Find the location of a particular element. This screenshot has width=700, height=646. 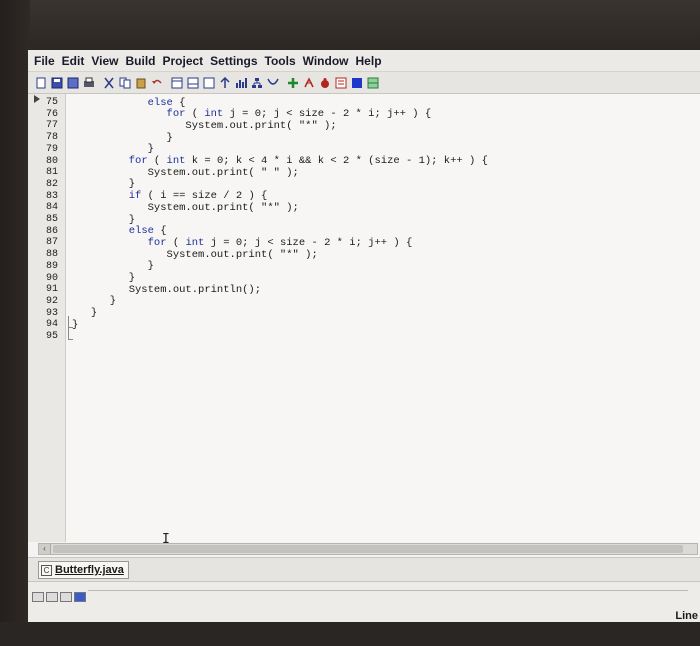

line-number: 79 is located at coordinates (52, 149).